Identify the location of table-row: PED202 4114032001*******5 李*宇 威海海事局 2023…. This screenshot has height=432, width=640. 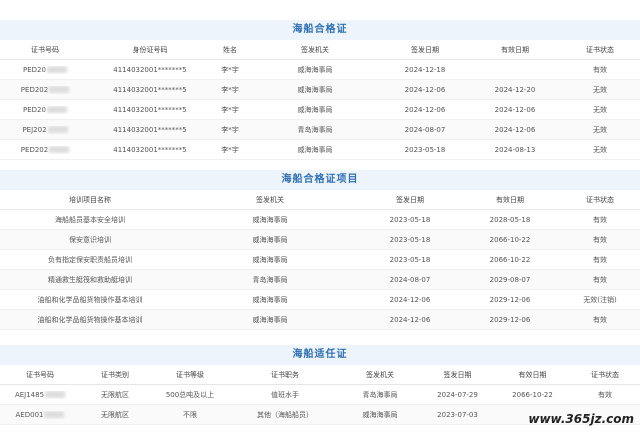
(320, 150).